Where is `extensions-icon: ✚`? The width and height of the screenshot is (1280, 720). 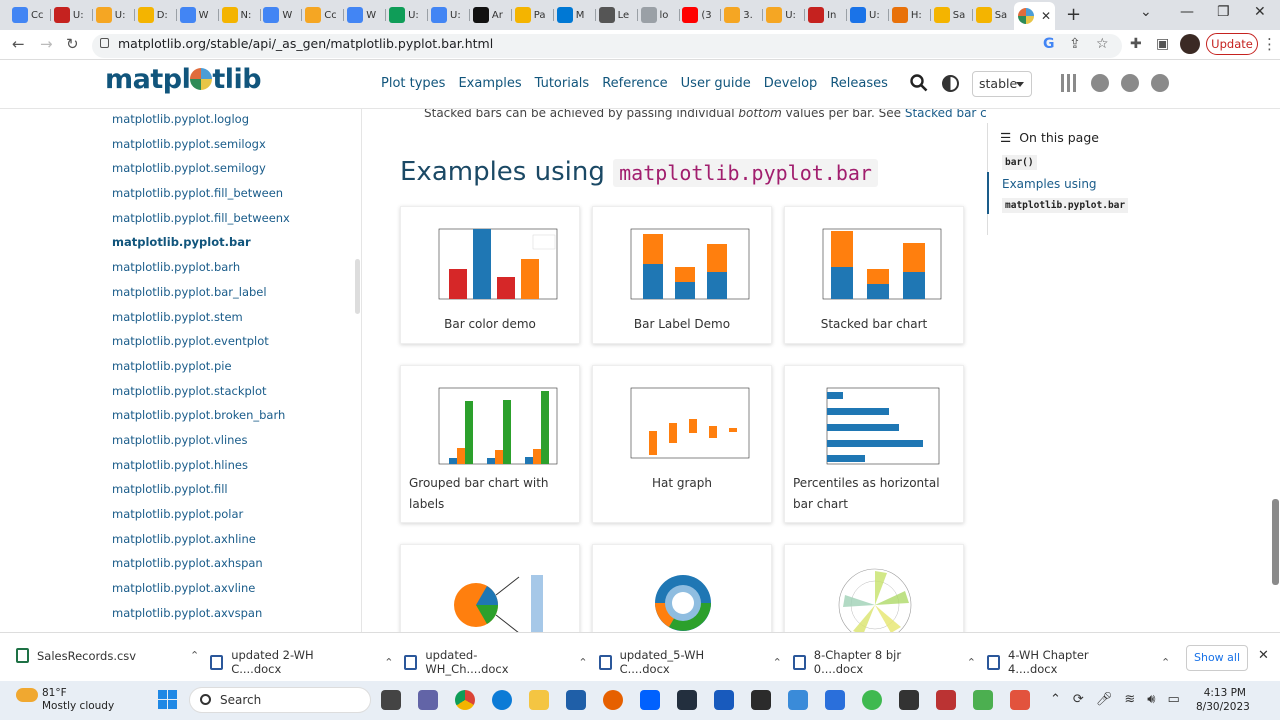
extensions-icon: ✚ is located at coordinates (1136, 44).